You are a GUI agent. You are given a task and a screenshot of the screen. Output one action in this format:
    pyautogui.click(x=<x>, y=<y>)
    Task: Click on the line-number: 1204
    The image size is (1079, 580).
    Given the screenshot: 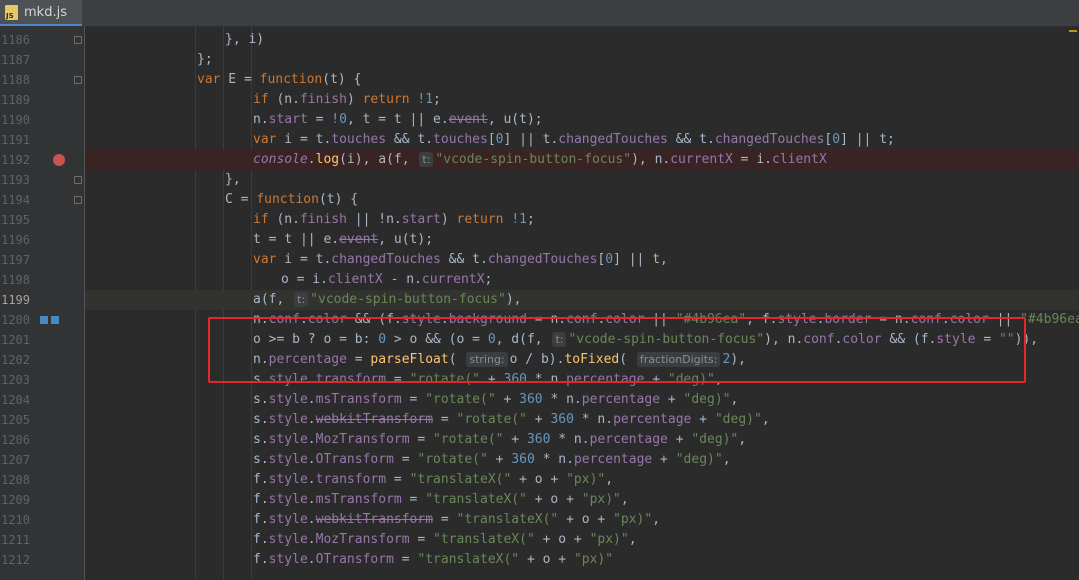 What is the action you would take?
    pyautogui.click(x=15, y=400)
    